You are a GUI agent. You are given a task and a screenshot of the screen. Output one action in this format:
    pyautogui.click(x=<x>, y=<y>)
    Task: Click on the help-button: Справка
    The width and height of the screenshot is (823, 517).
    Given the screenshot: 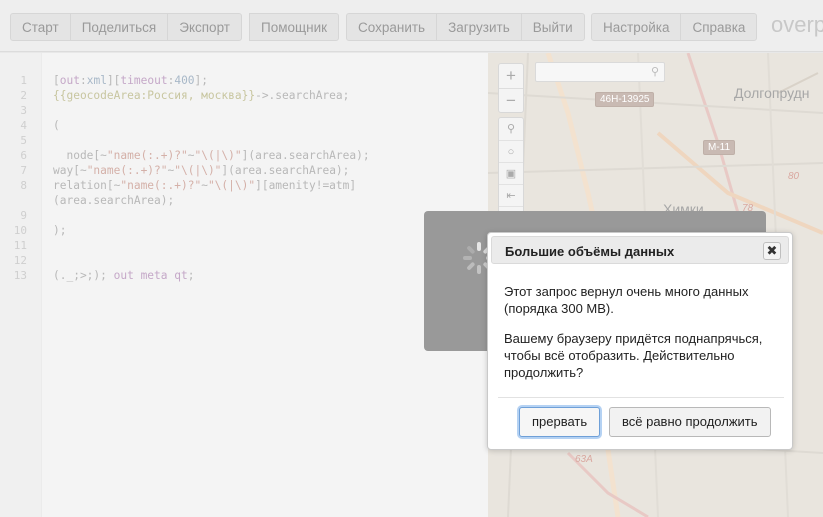 What is the action you would take?
    pyautogui.click(x=719, y=27)
    